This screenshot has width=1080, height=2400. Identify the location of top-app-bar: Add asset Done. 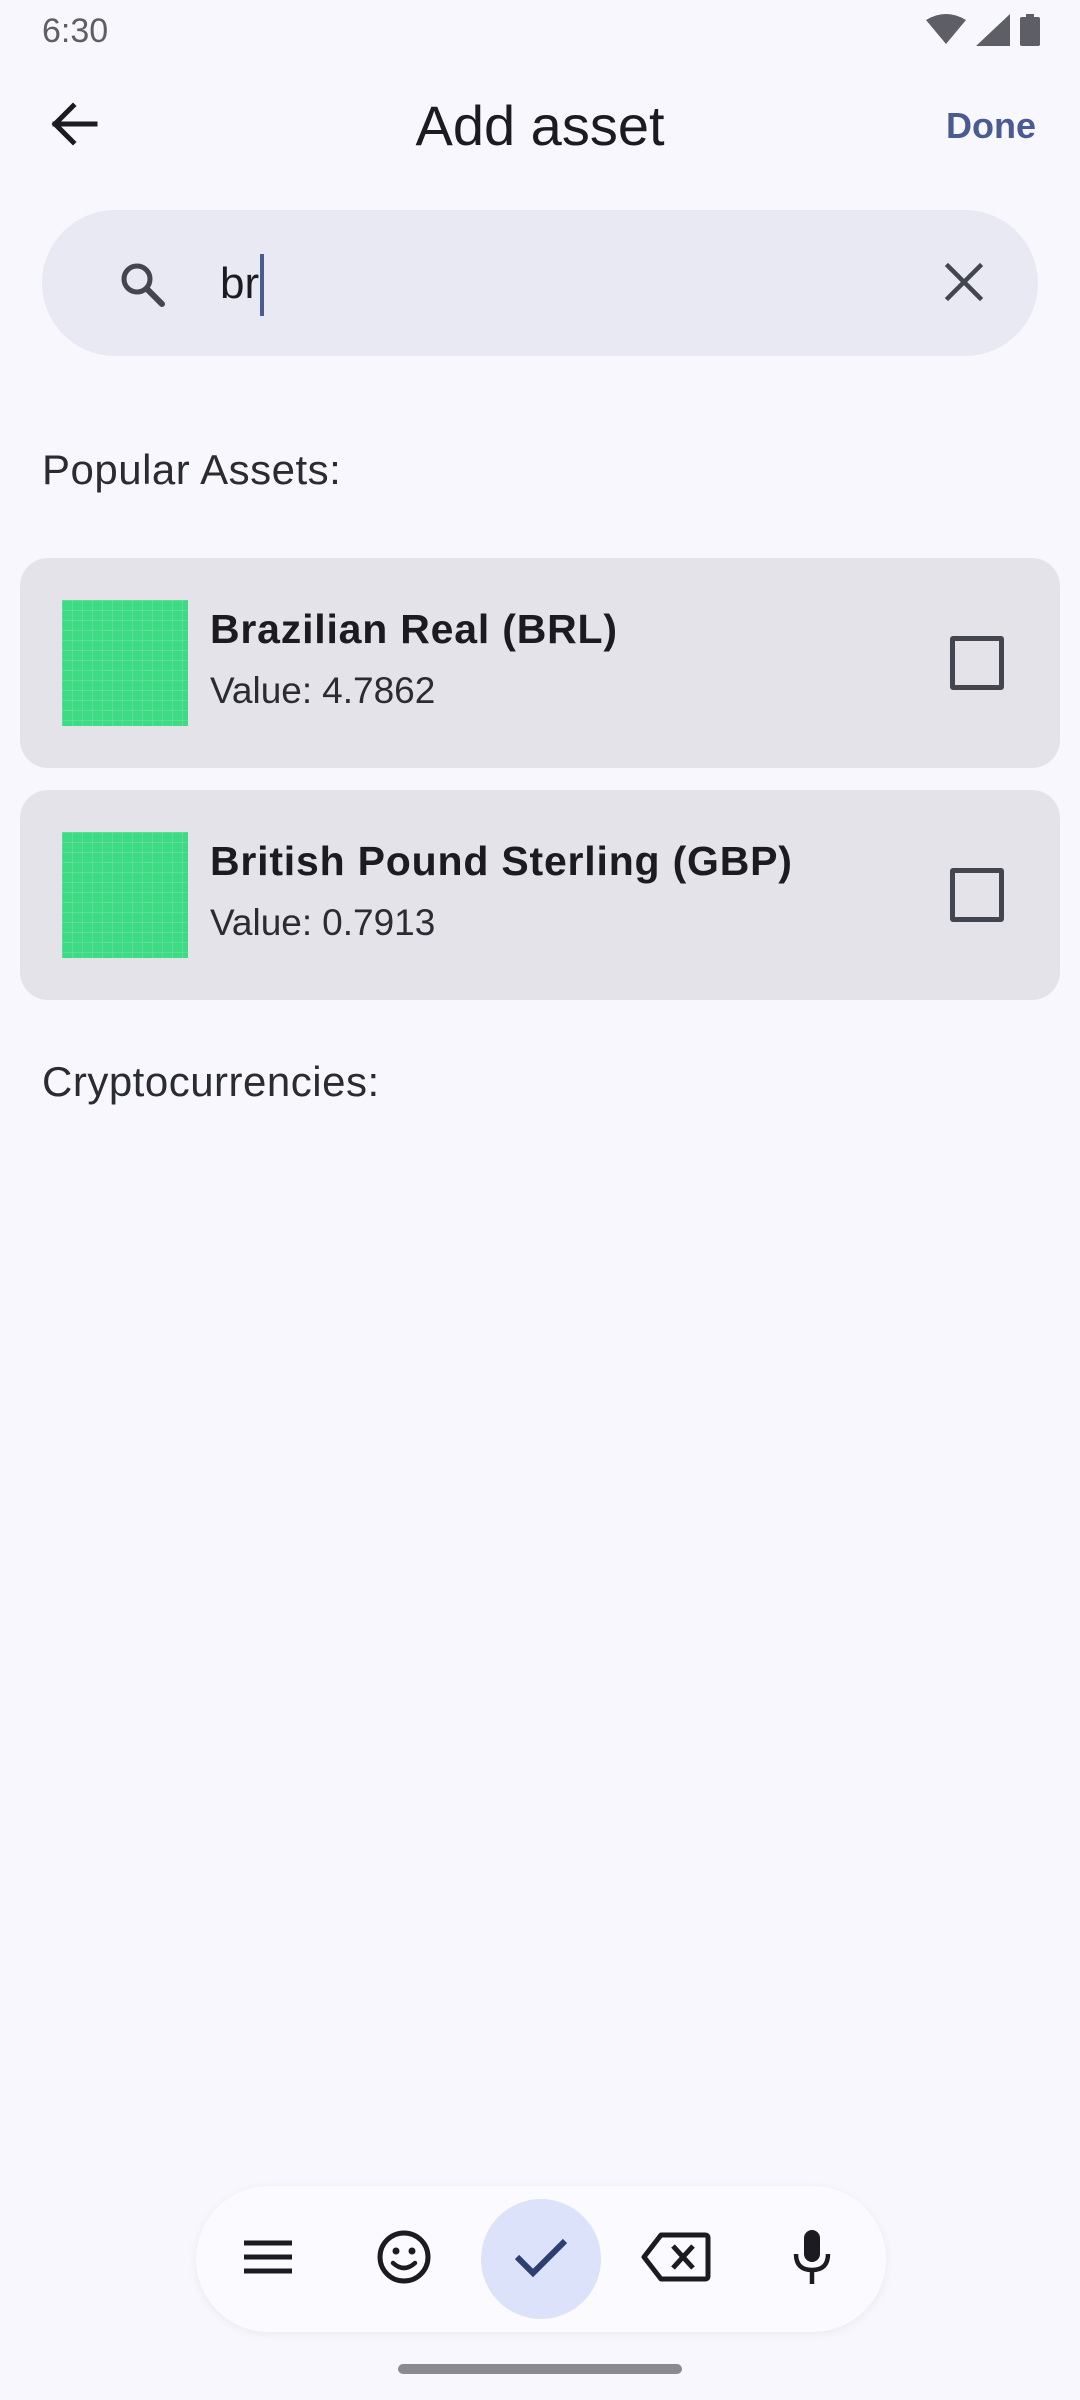
(540, 125).